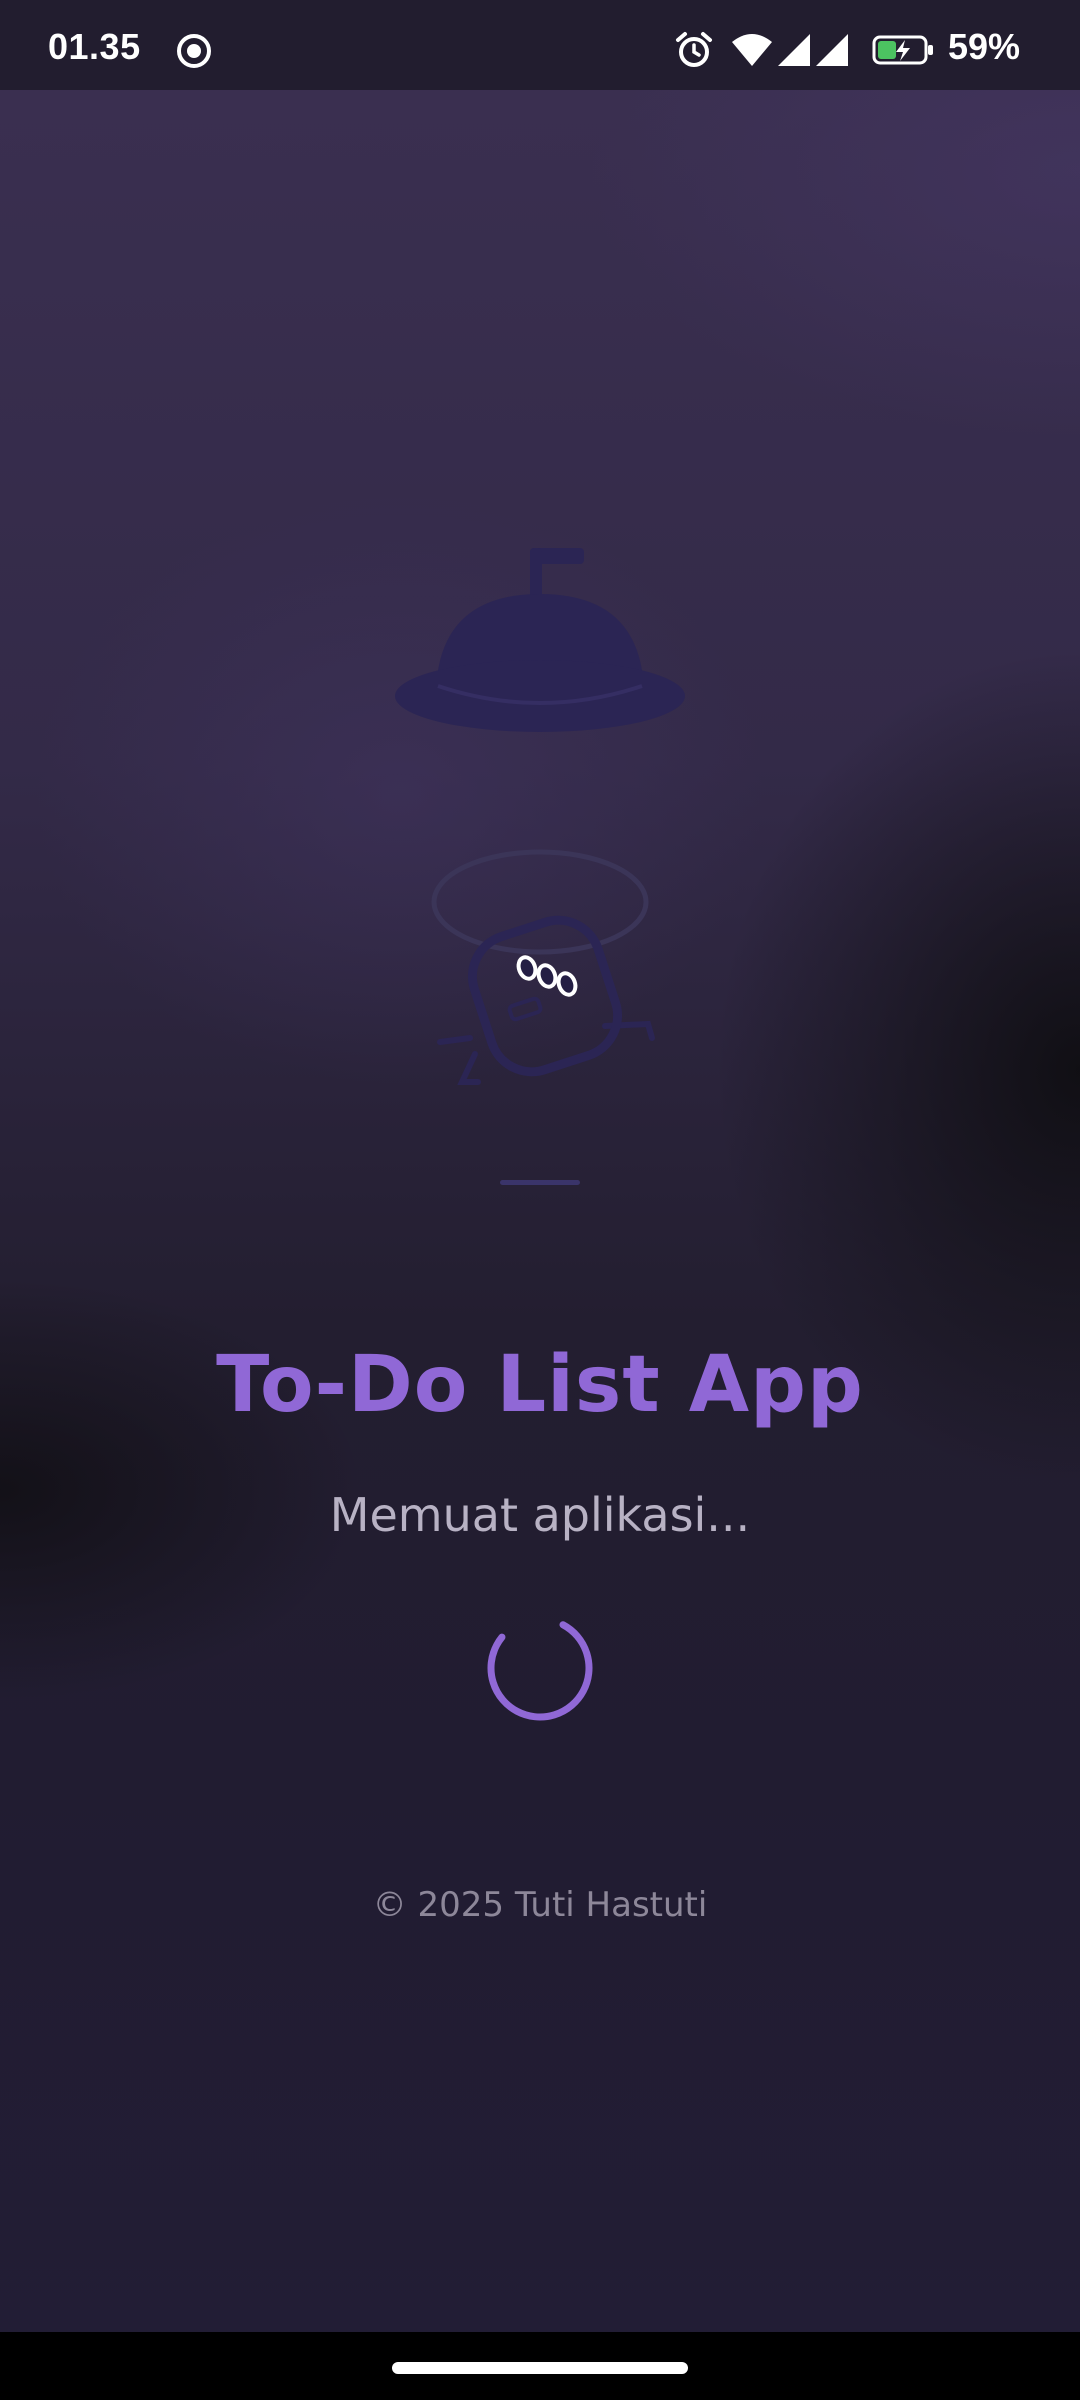 The width and height of the screenshot is (1080, 2400). I want to click on app-title: To-Do List App, so click(540, 1385).